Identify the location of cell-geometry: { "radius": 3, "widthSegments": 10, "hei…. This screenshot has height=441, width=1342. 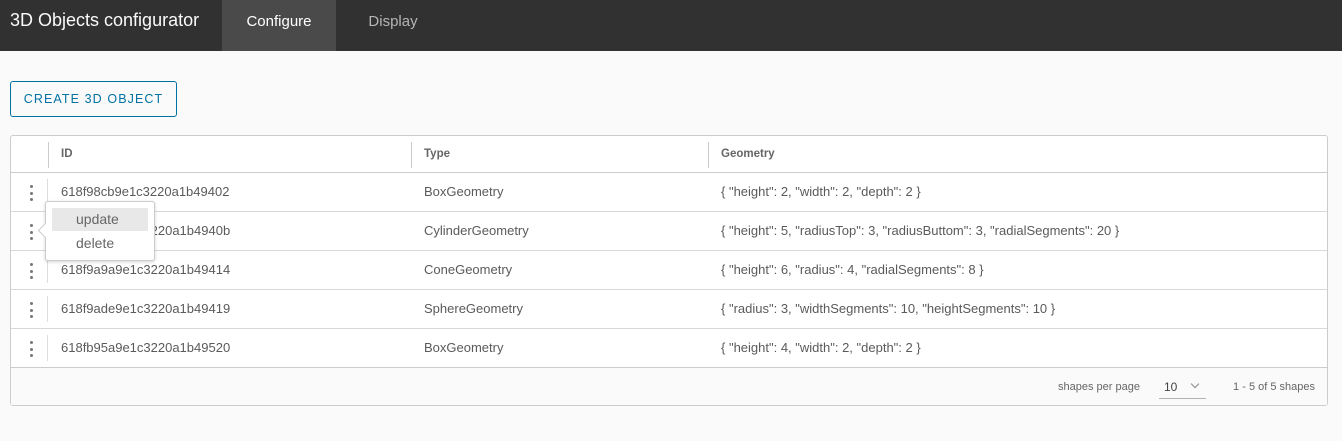
(888, 308).